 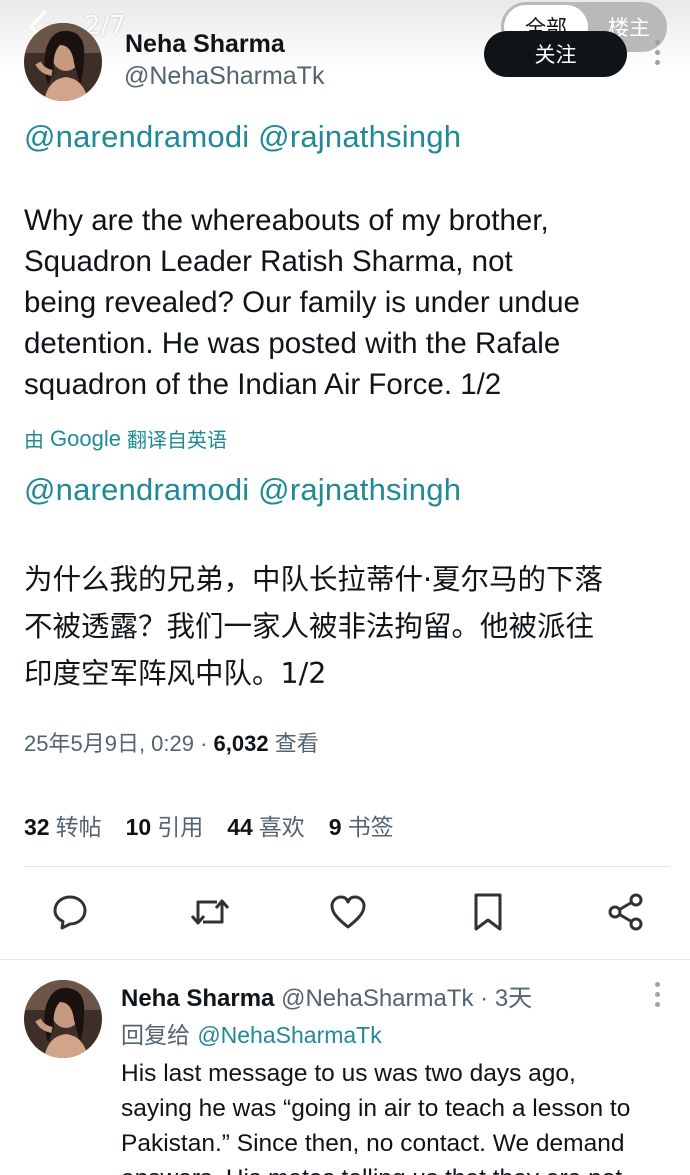 What do you see at coordinates (286, 220) in the screenshot?
I see `tweet-line: Why are the whereabouts of my brother,` at bounding box center [286, 220].